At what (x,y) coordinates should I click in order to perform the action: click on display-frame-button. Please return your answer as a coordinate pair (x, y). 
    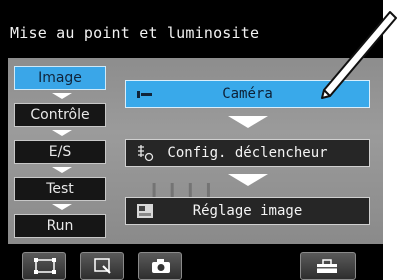
    Looking at the image, I should click on (44, 266).